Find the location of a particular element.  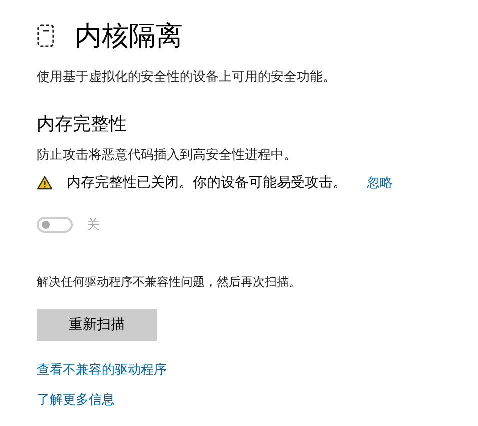

toggle-label: 关 is located at coordinates (93, 225).